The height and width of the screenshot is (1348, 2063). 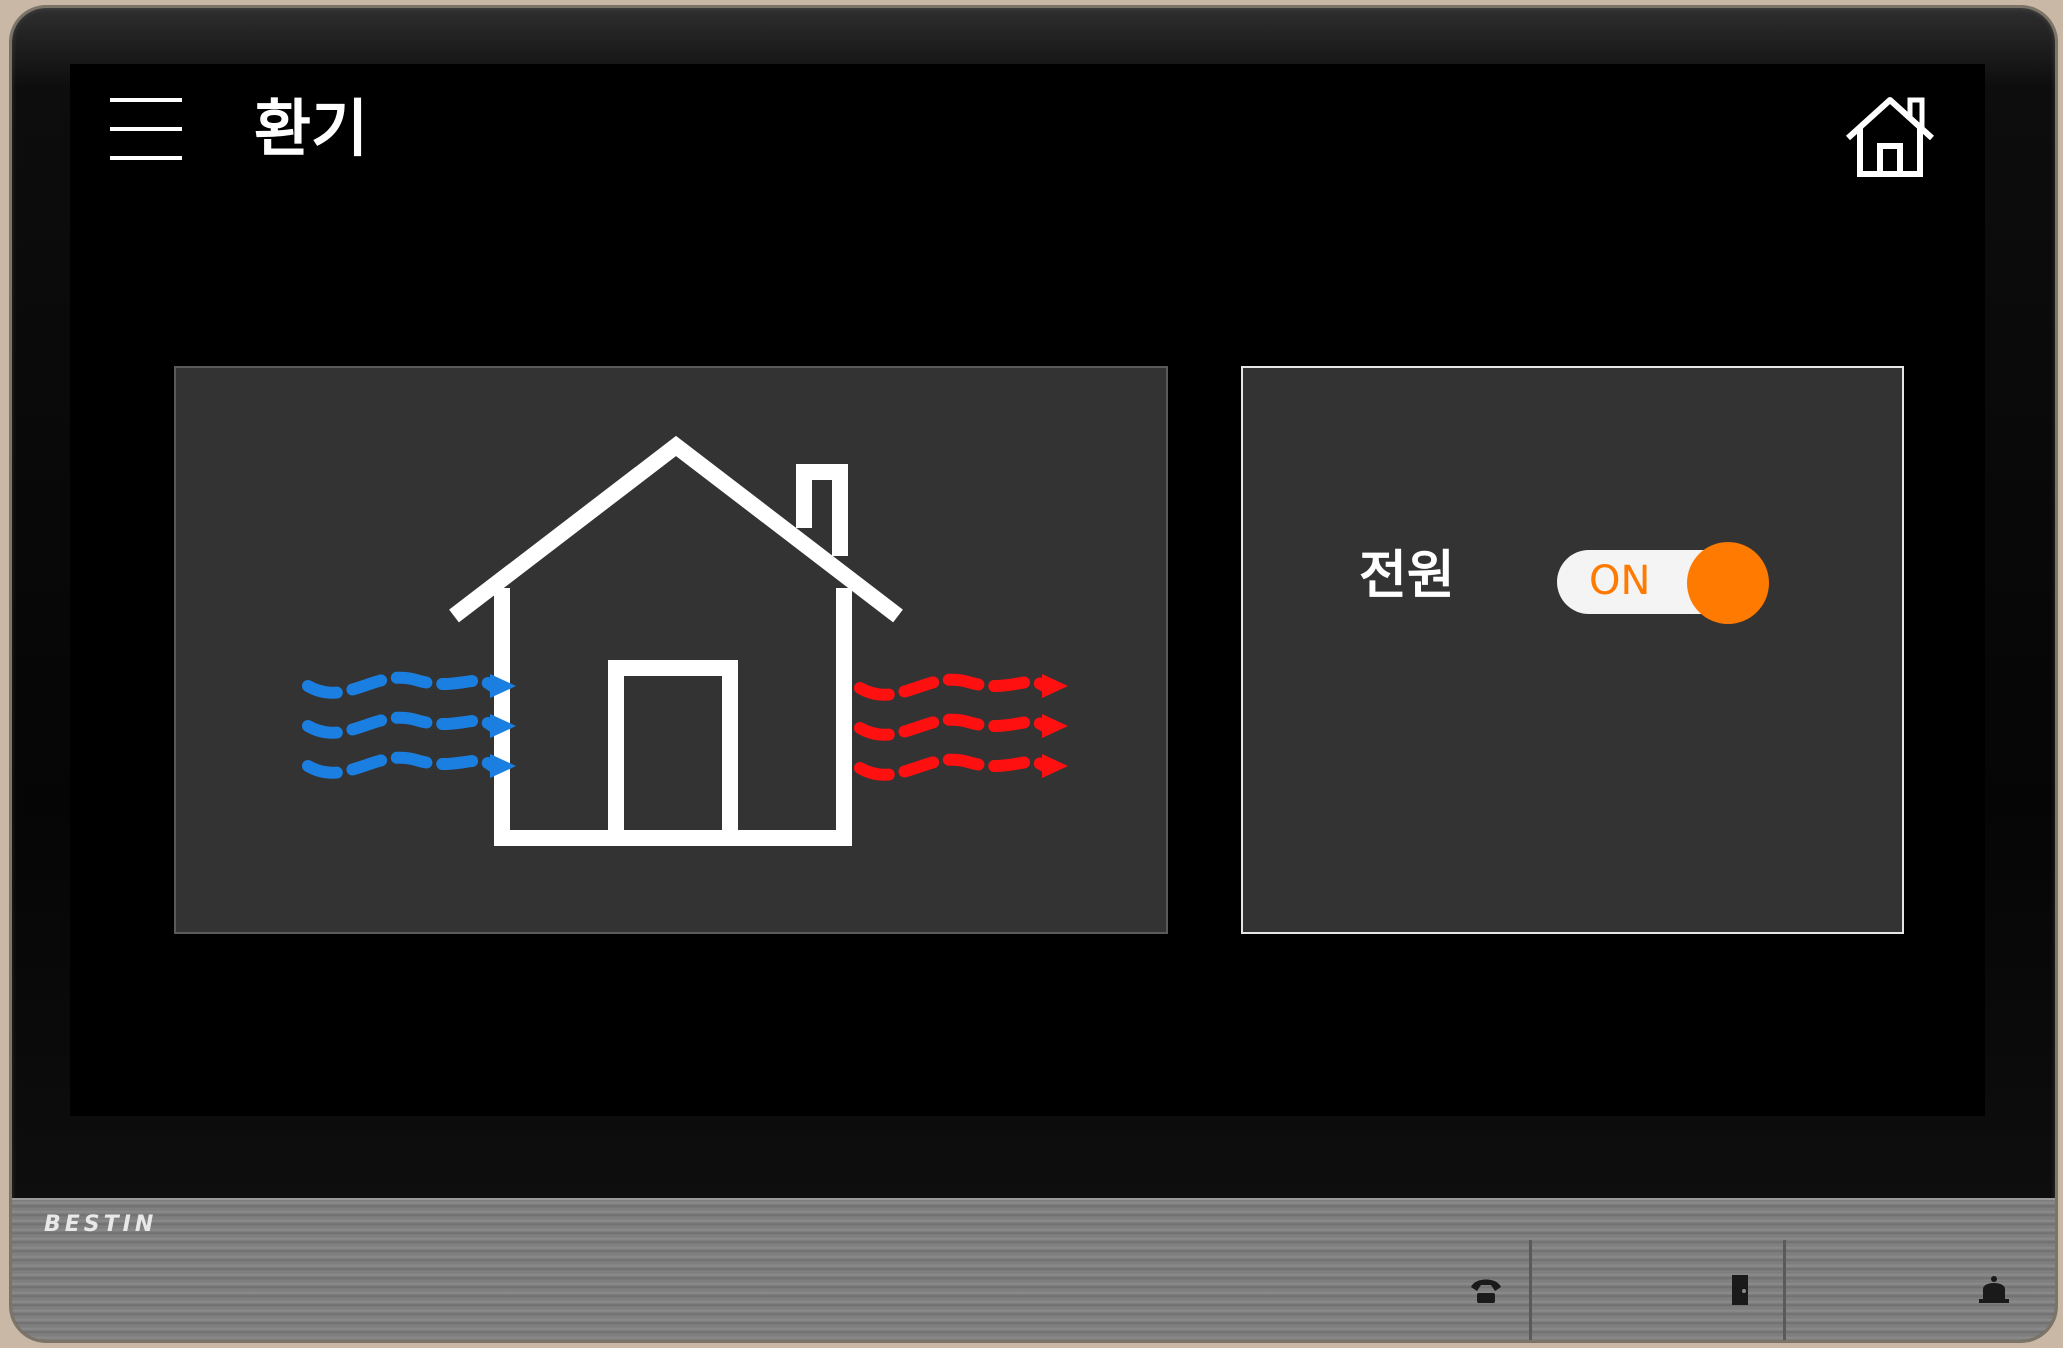 What do you see at coordinates (1033, 1269) in the screenshot?
I see `device-bezel: BESTIN` at bounding box center [1033, 1269].